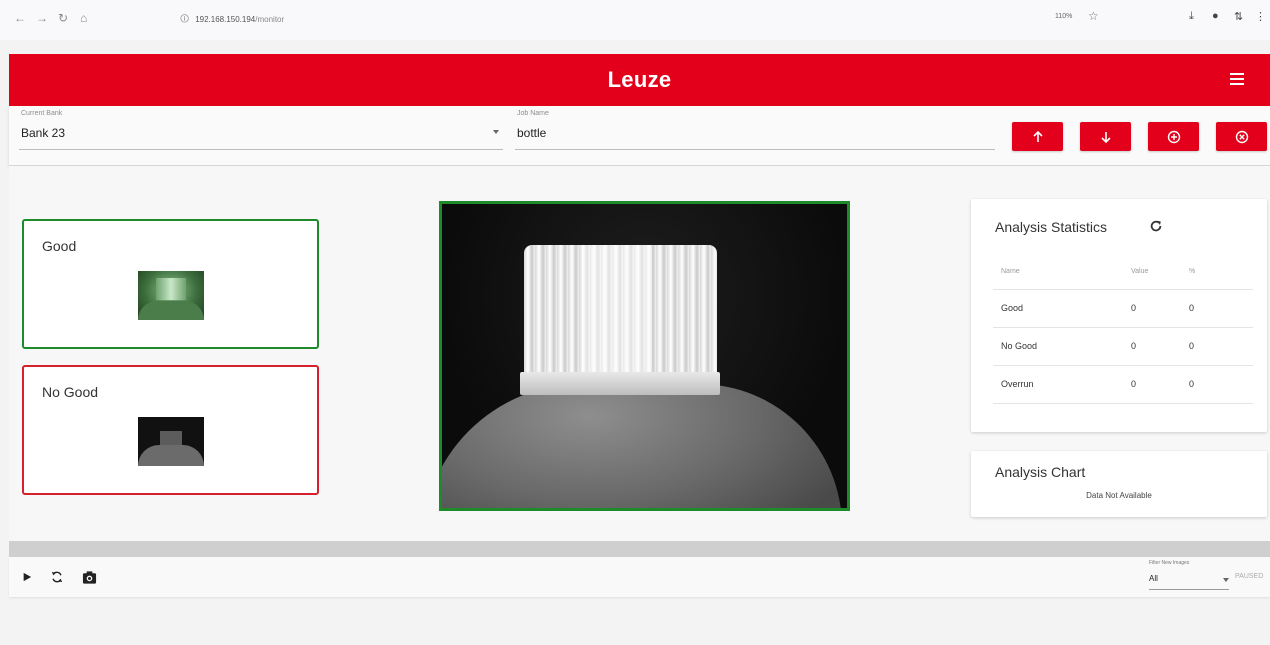 The height and width of the screenshot is (645, 1270). I want to click on play-button, so click(27, 577).